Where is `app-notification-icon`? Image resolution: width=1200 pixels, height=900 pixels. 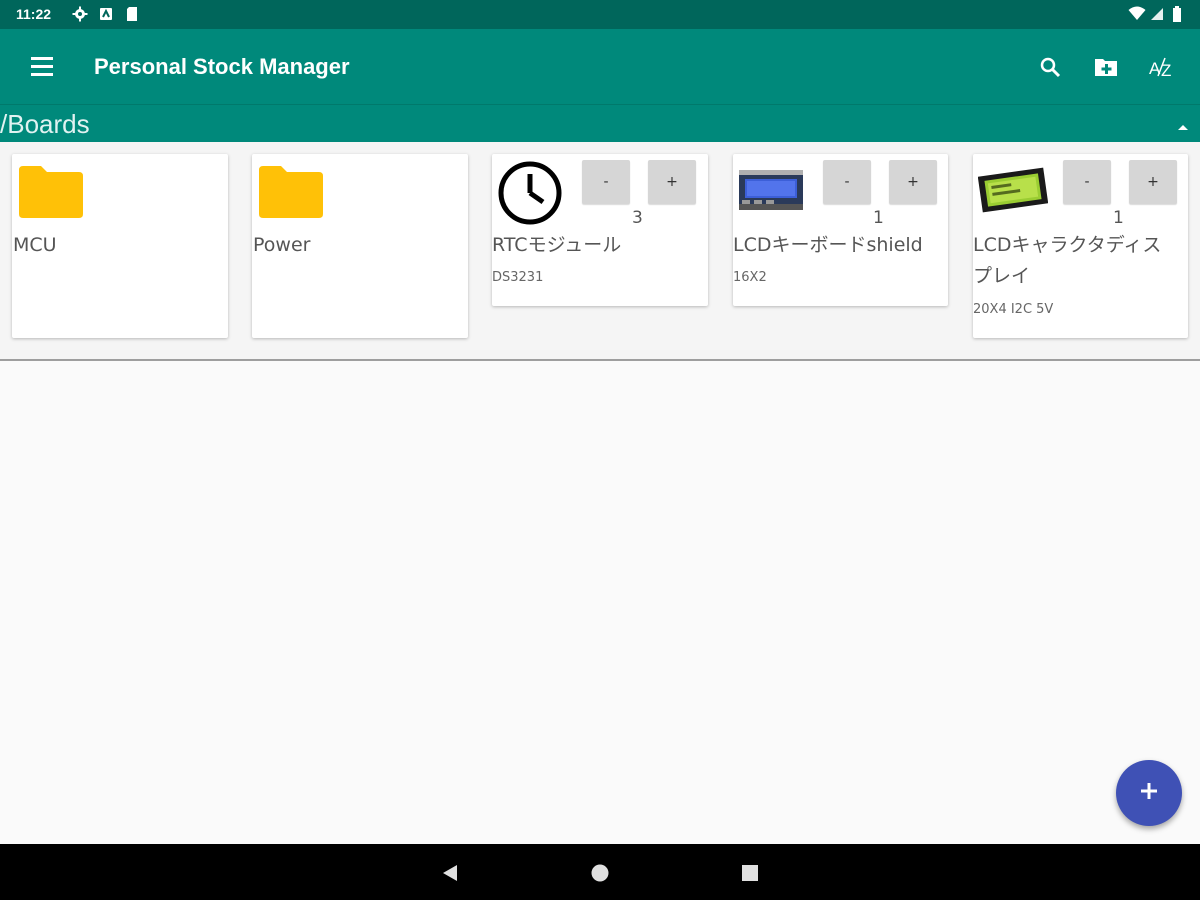 app-notification-icon is located at coordinates (106, 14).